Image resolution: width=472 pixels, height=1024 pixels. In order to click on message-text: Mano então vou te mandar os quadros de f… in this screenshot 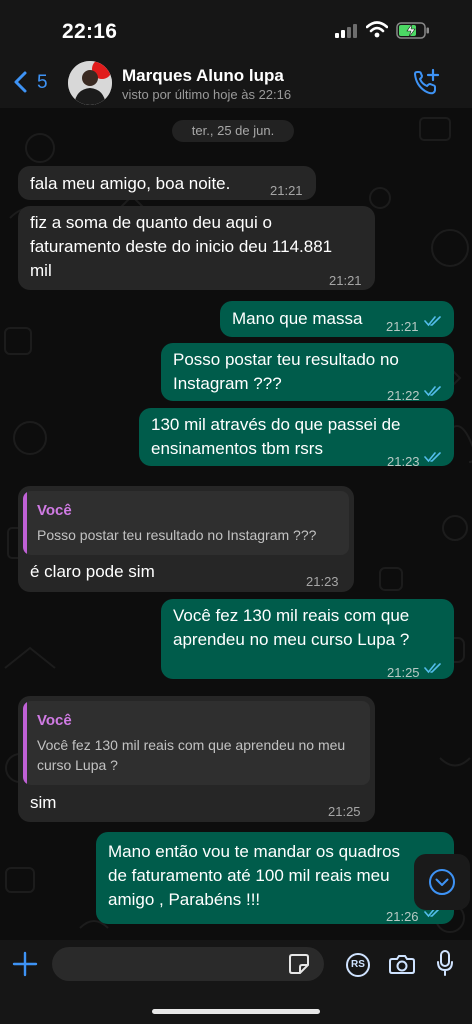, I will do `click(254, 875)`.